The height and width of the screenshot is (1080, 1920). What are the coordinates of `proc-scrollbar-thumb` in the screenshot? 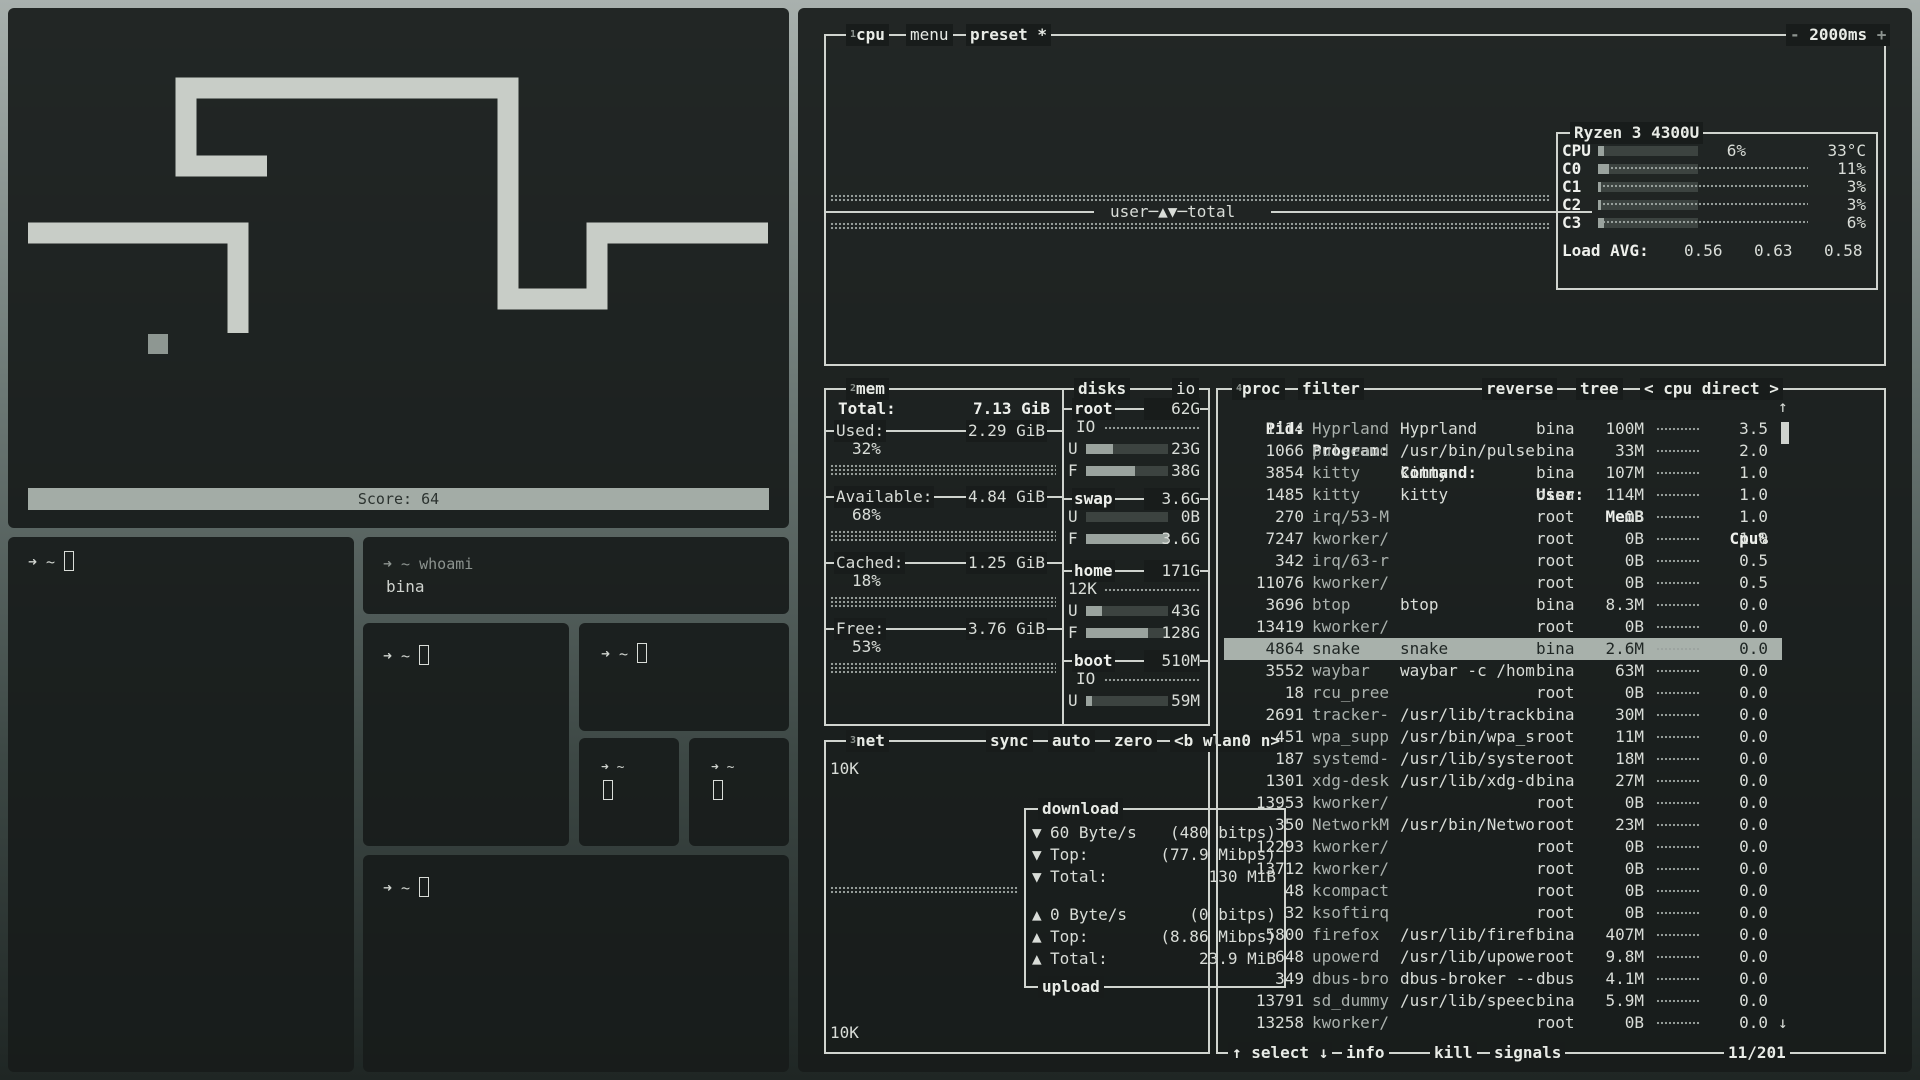 It's located at (1785, 433).